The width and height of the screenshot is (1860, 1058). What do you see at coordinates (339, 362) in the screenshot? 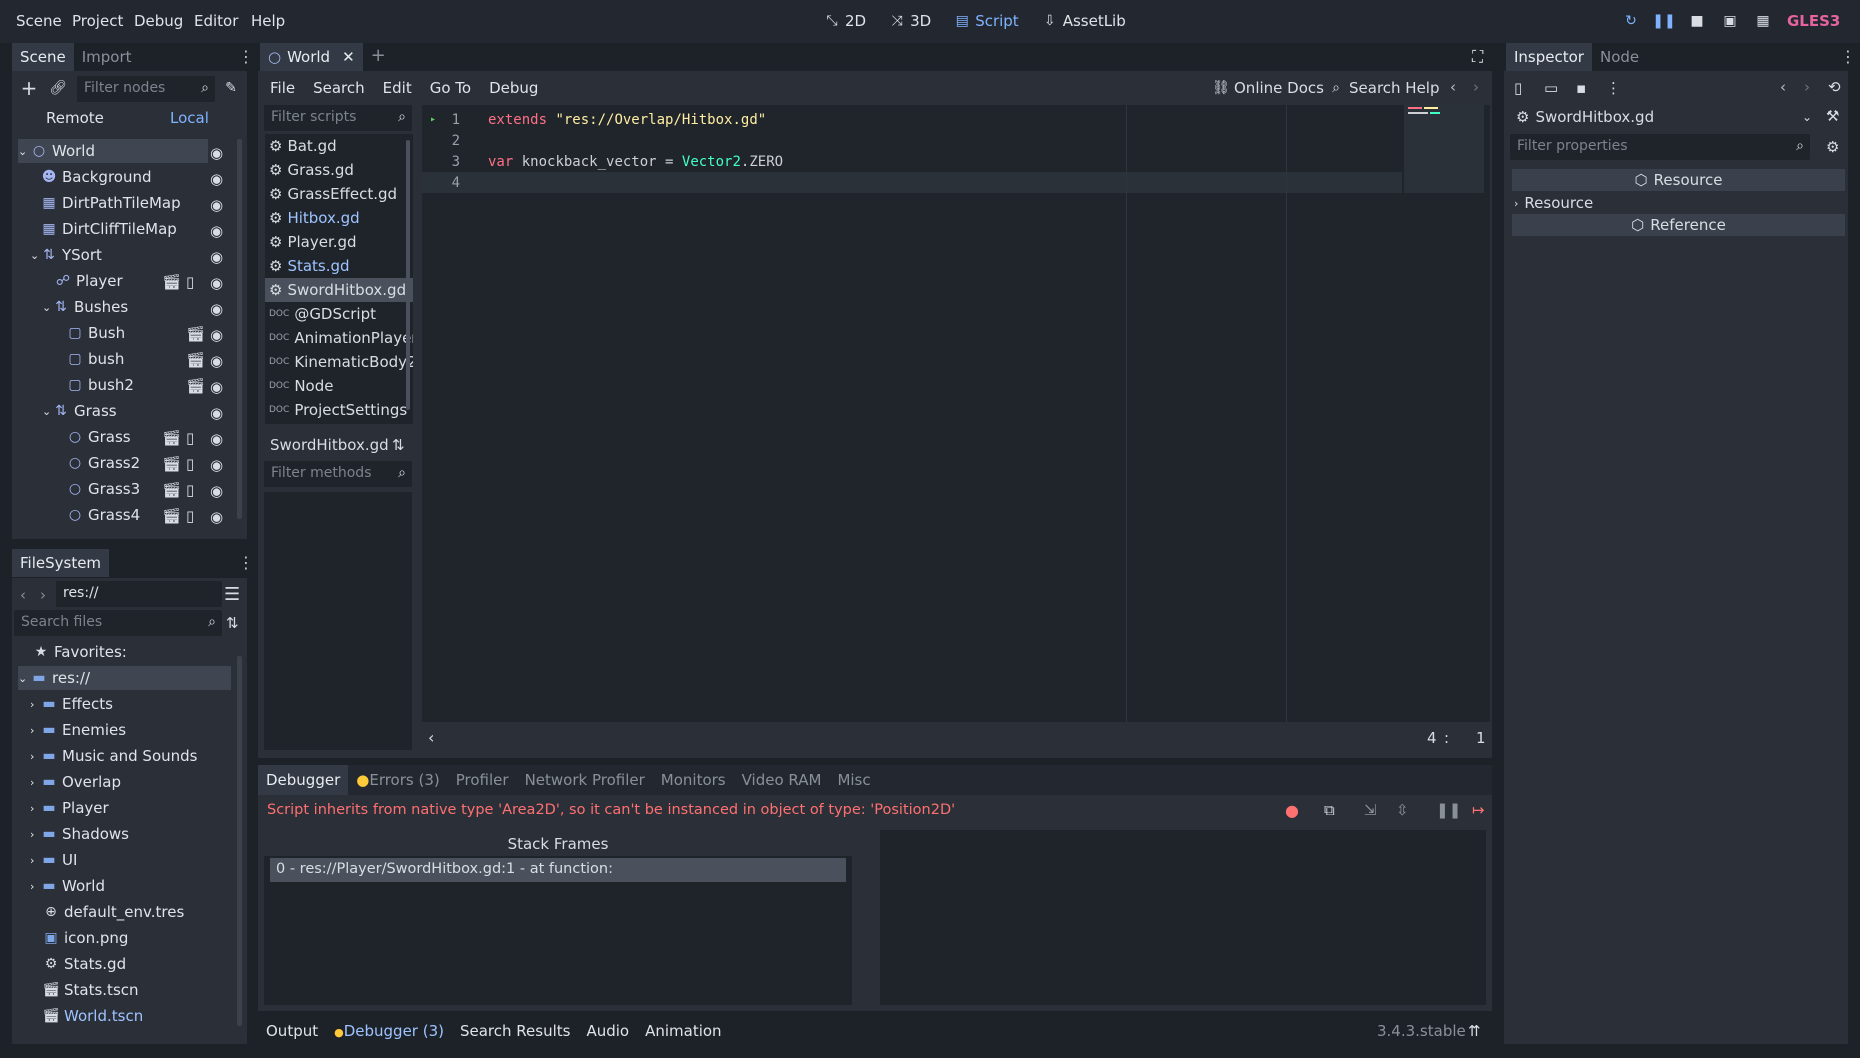
I see `script-item-kinematicbody2d-doc: DOCKinematicBody2D` at bounding box center [339, 362].